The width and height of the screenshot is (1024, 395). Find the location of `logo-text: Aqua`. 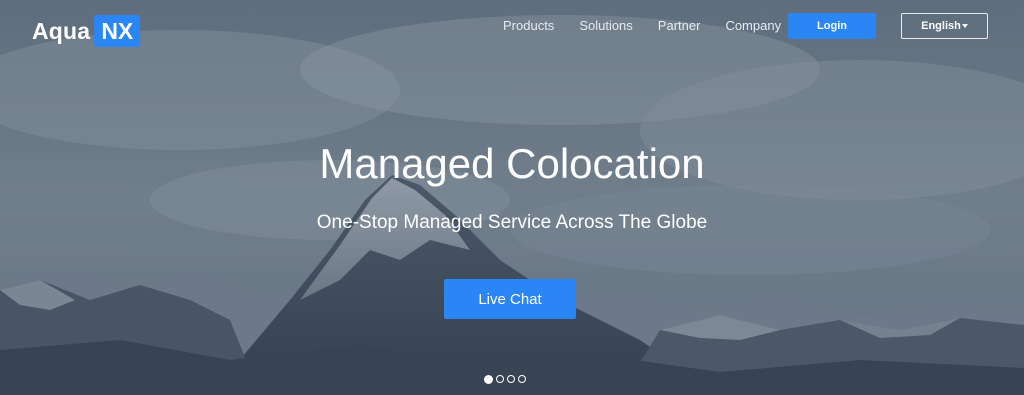

logo-text: Aqua is located at coordinates (61, 30).